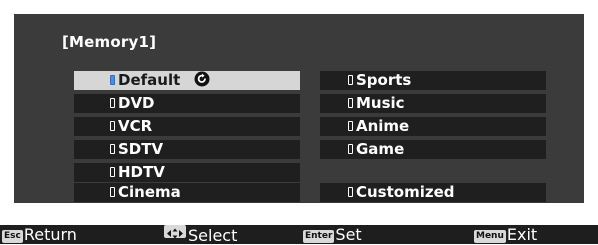 The width and height of the screenshot is (598, 245). I want to click on exit-label: Exit, so click(522, 234).